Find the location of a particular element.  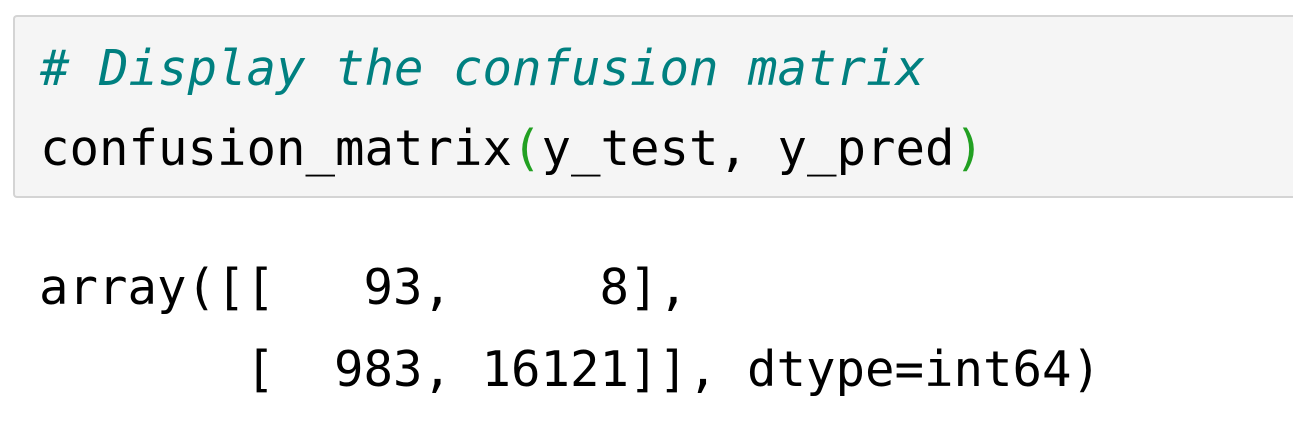

code-statement: confusion_matrix(y_test, y_pred) is located at coordinates (512, 148).